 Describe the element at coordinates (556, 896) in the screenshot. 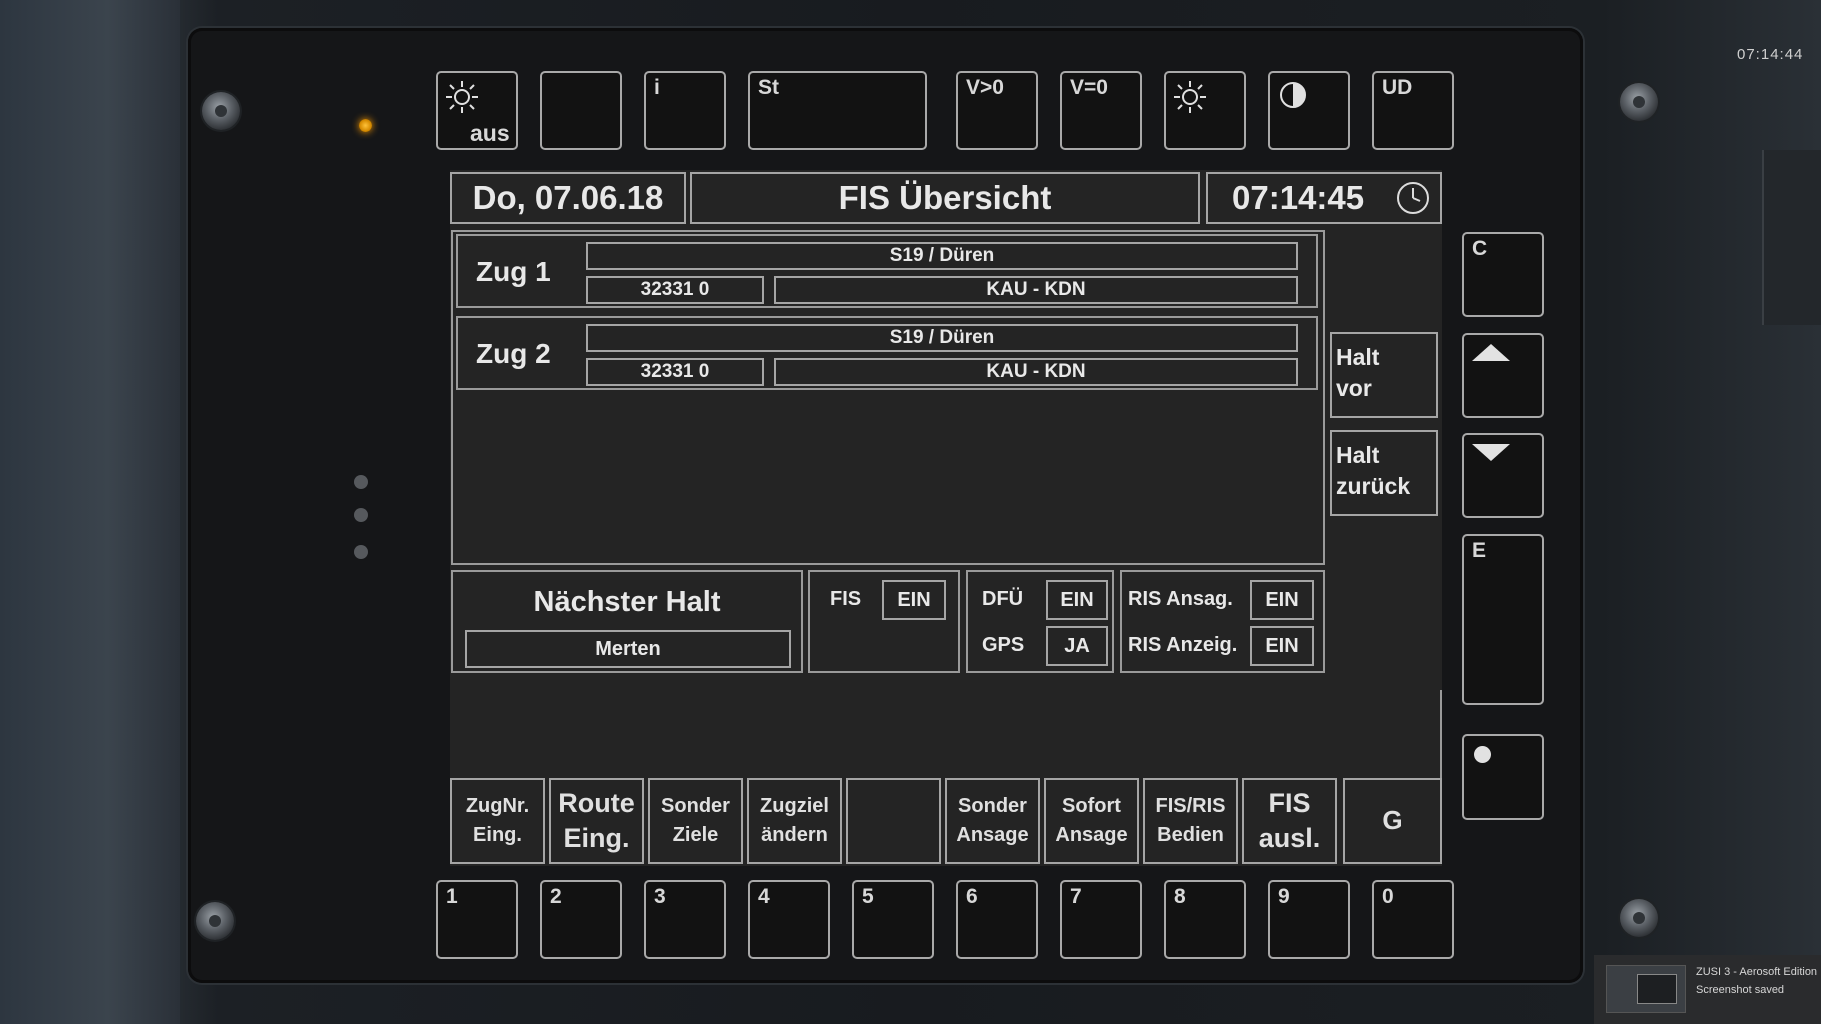

I see `digit-2-label: 2` at that location.